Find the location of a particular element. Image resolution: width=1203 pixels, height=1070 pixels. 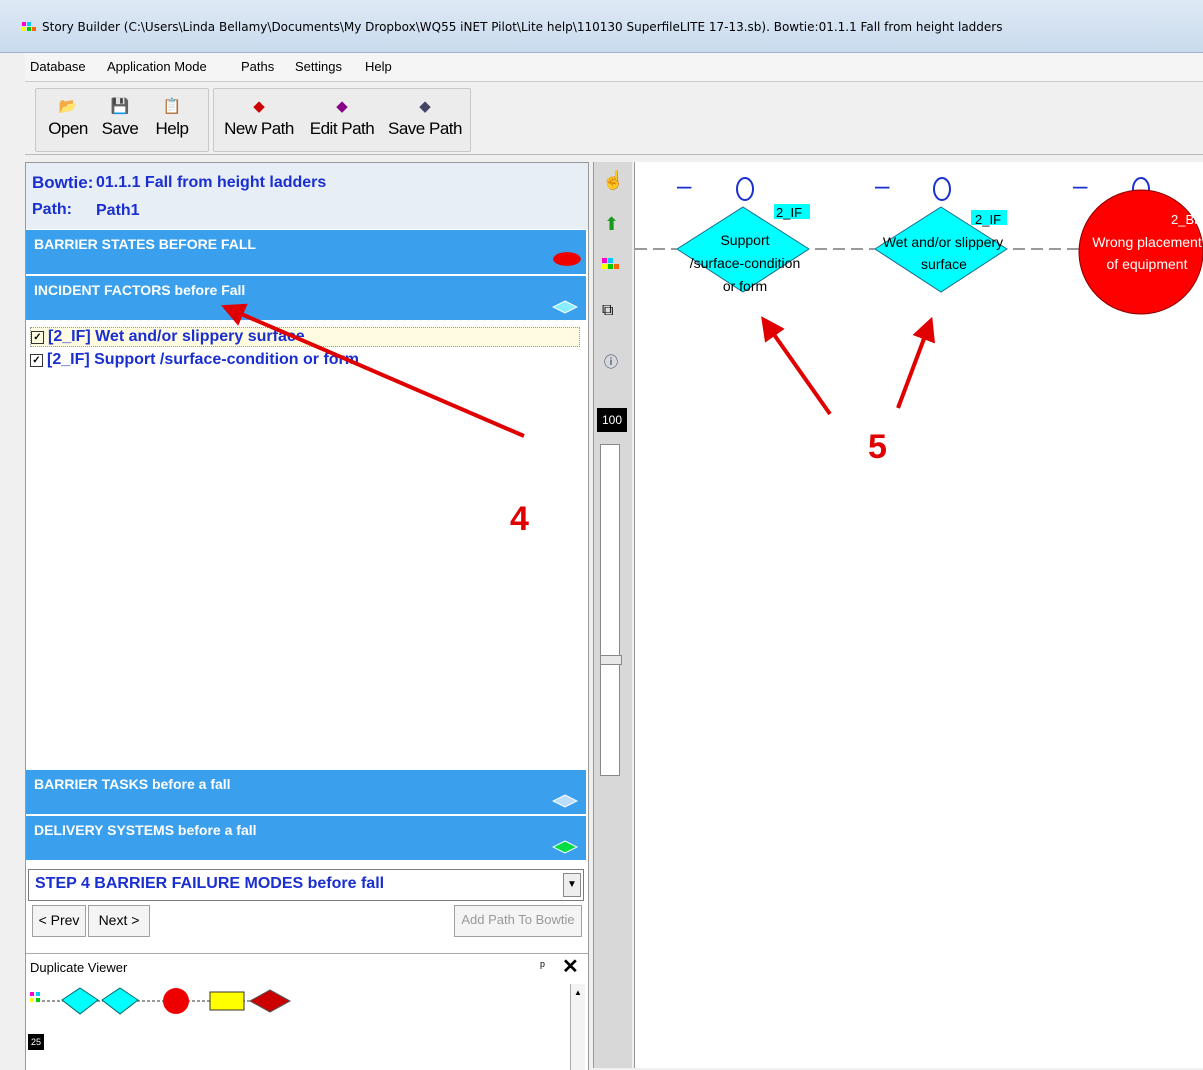

book-purple-icon: ◆ is located at coordinates (342, 106).